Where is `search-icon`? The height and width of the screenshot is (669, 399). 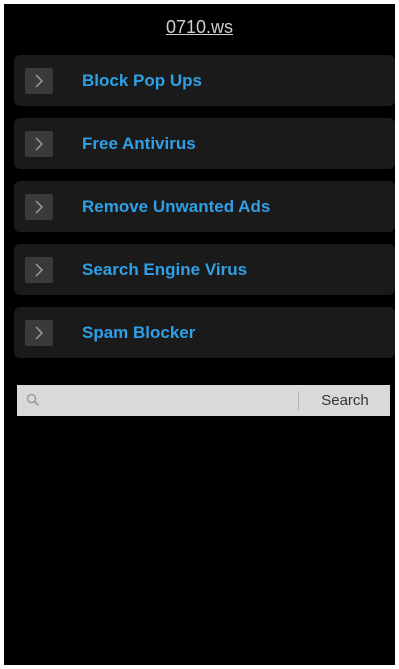 search-icon is located at coordinates (33, 400).